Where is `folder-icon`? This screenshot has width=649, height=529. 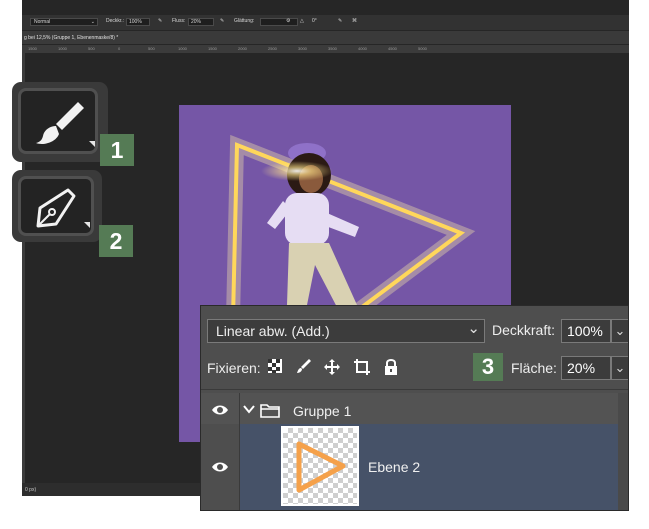 folder-icon is located at coordinates (270, 411).